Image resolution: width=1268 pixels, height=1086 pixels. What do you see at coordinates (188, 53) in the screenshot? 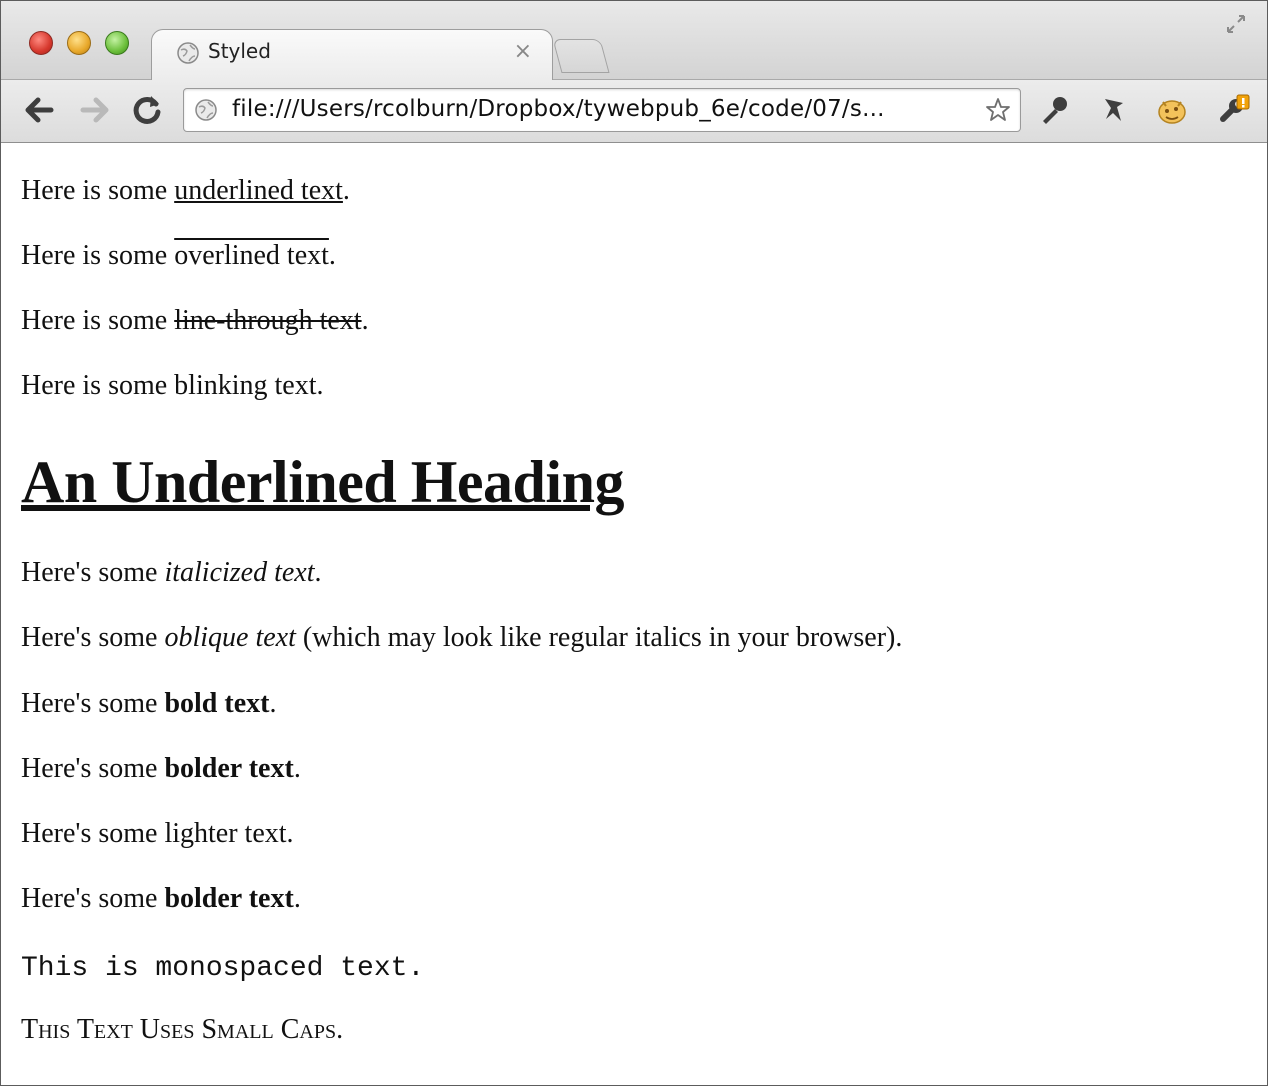
I see `globe-icon` at bounding box center [188, 53].